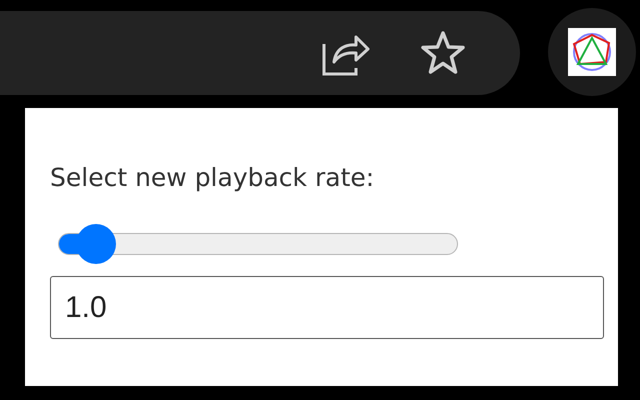  I want to click on star-icon, so click(443, 53).